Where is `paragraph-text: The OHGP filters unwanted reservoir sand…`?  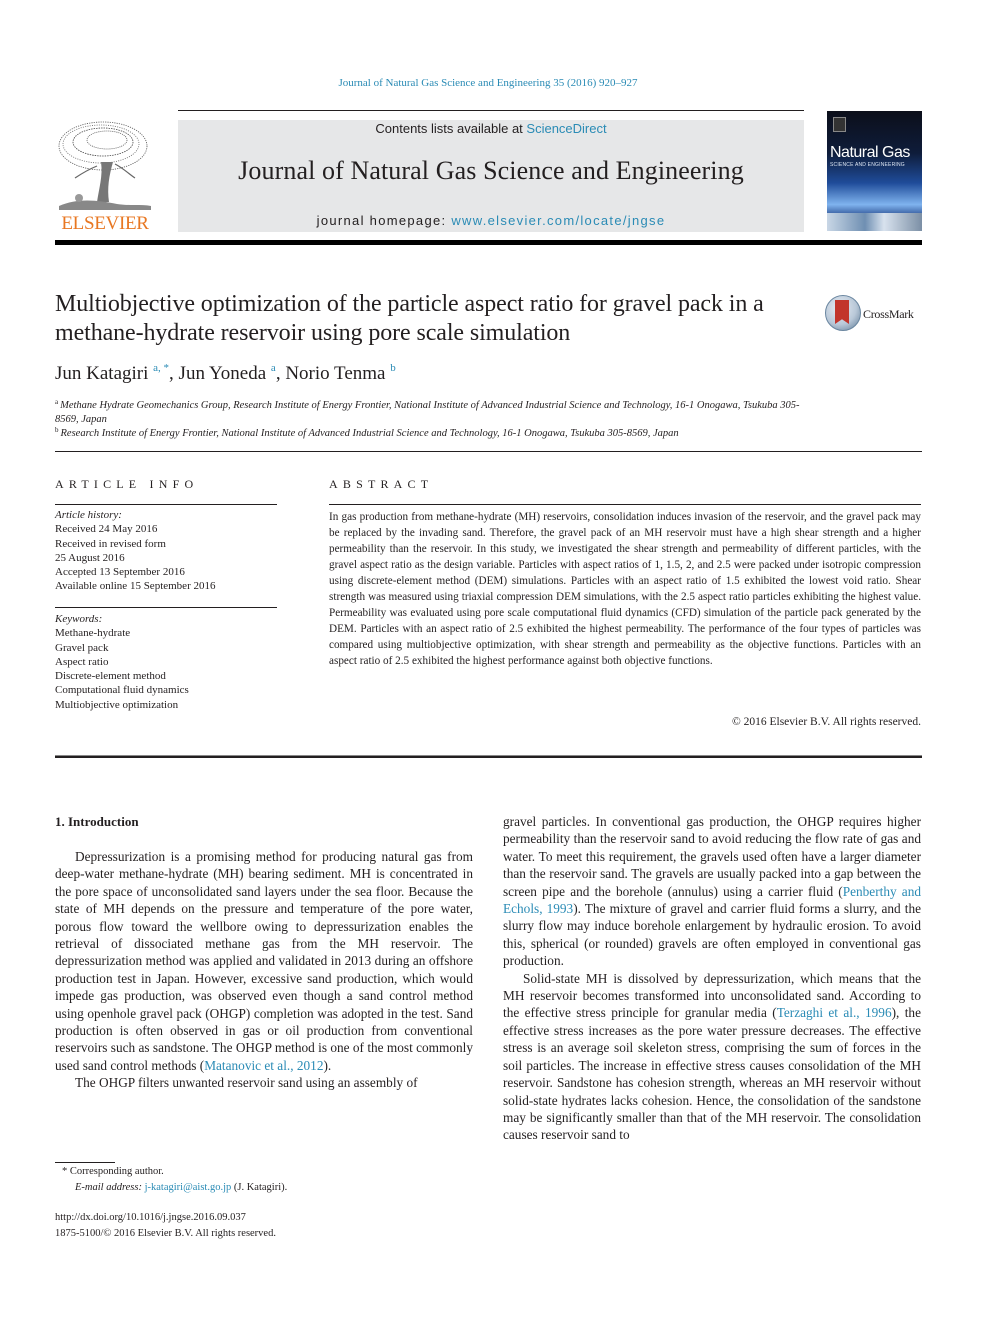
paragraph-text: The OHGP filters unwanted reservoir sand… is located at coordinates (246, 1083).